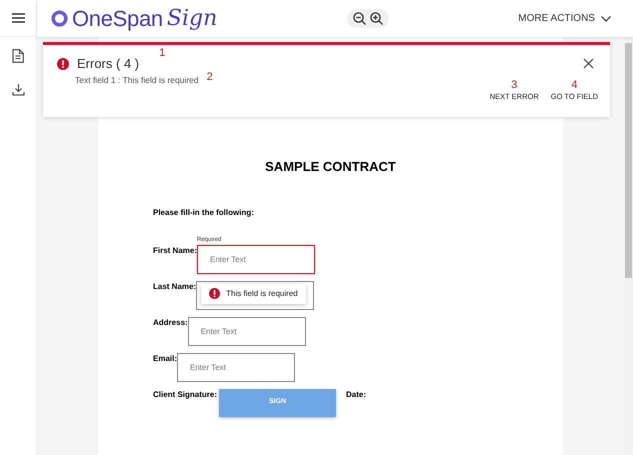 This screenshot has height=455, width=633. I want to click on field-label: Address:, so click(170, 322).